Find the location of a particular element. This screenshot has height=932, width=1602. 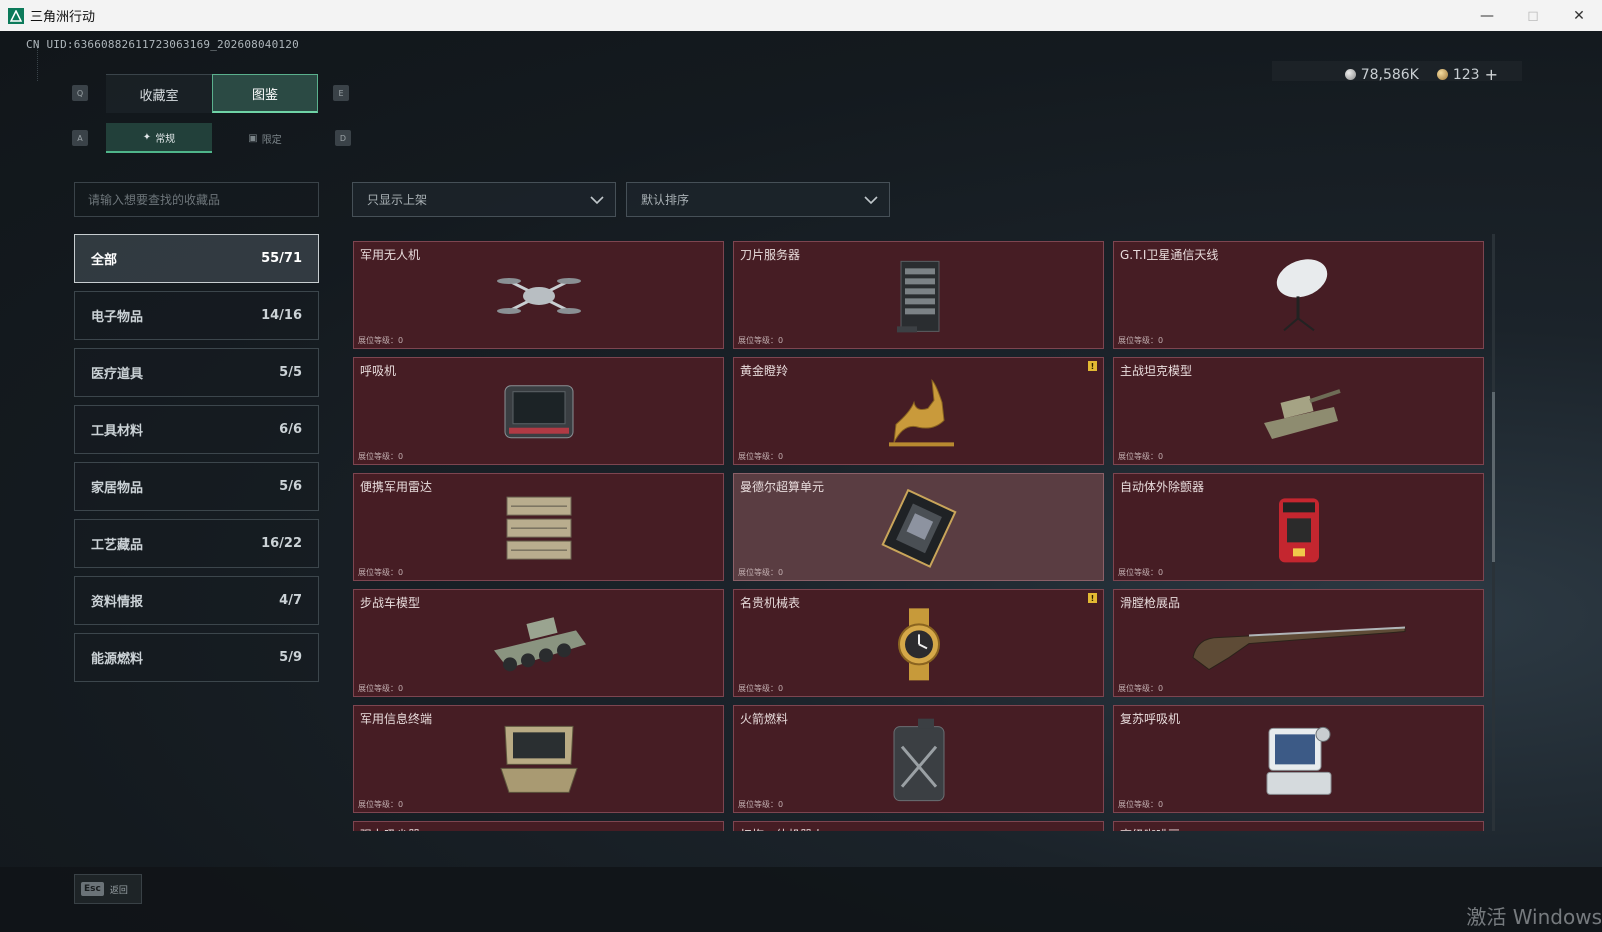

collection-card: 火箭燃料 展位等级：0 is located at coordinates (918, 759).